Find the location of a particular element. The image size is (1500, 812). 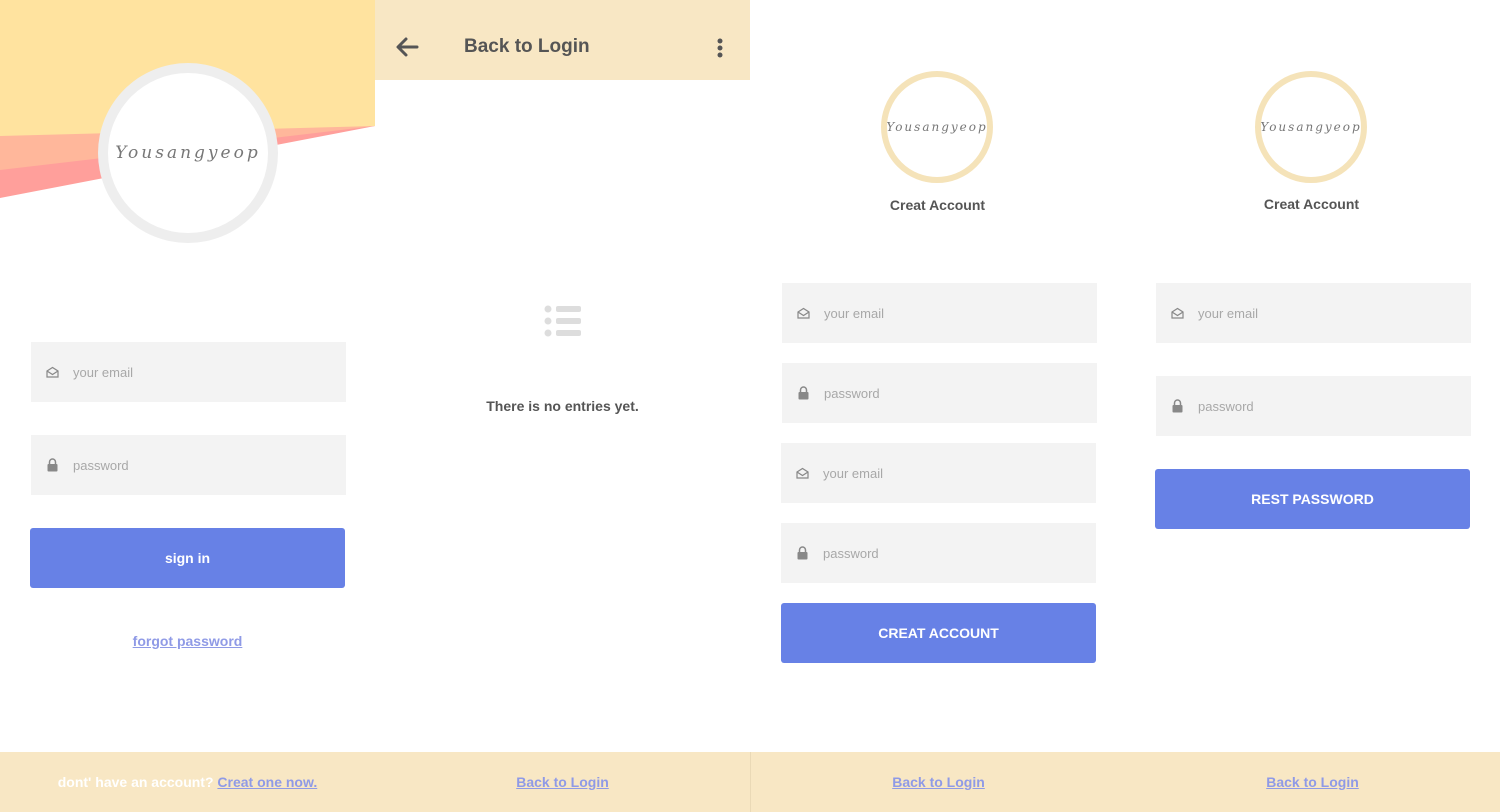

reset-password-button: REST PASSWORD is located at coordinates (1312, 499).